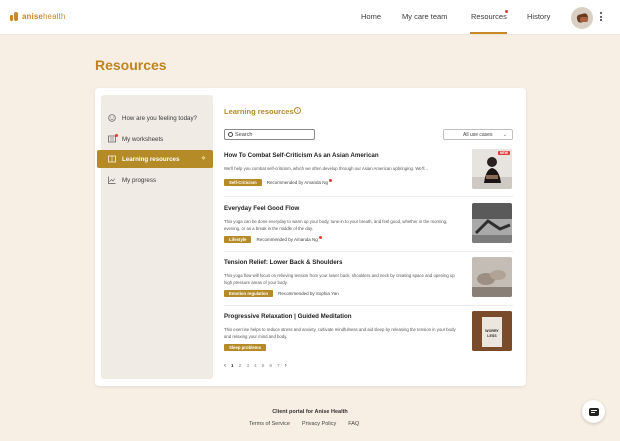  I want to click on sidebar-item-label: How are you feeling today?, so click(159, 118).